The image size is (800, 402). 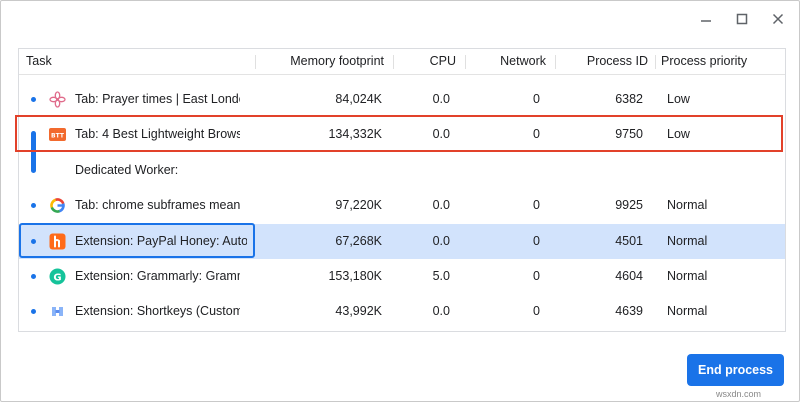 What do you see at coordinates (57, 241) in the screenshot?
I see `honey-icon` at bounding box center [57, 241].